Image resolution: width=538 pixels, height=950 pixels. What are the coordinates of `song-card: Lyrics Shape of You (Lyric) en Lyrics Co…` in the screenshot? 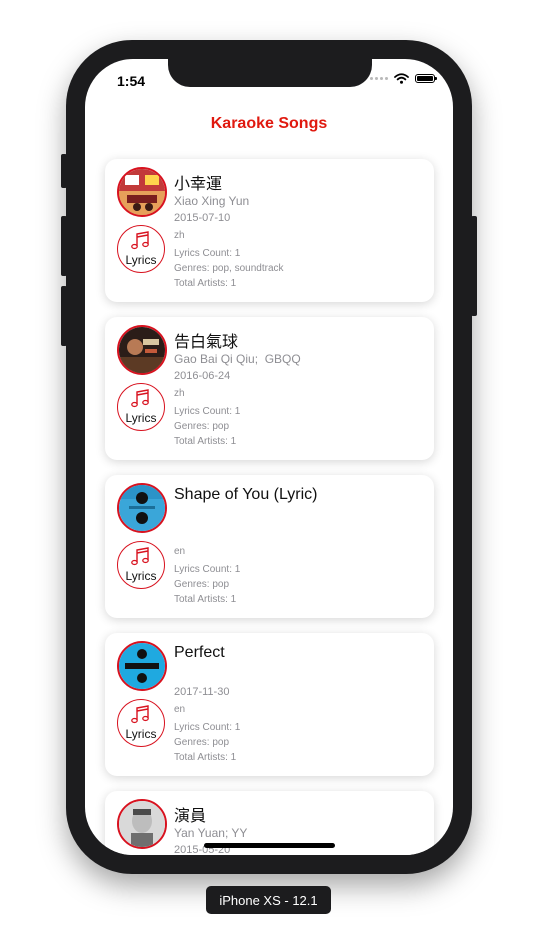 It's located at (269, 546).